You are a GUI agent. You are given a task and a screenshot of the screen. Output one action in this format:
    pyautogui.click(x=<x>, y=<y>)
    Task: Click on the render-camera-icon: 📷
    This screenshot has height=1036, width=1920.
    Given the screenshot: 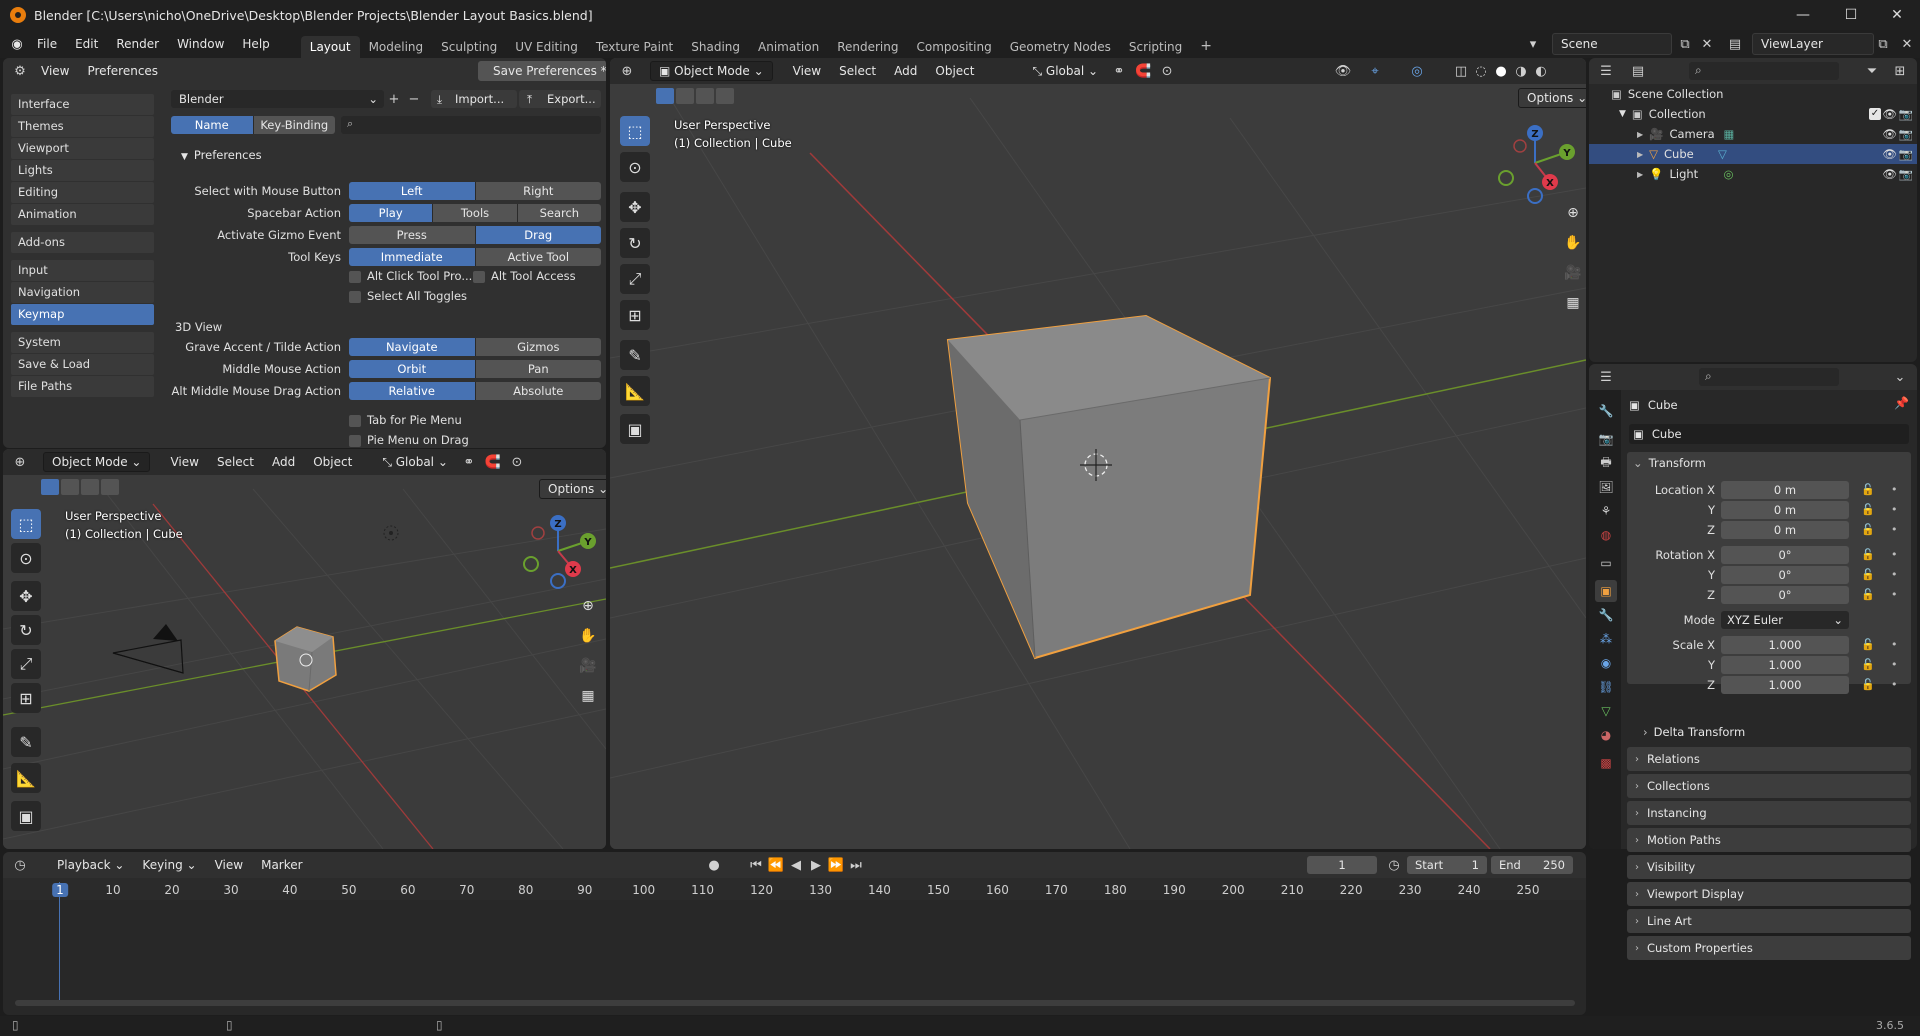 What is the action you would take?
    pyautogui.click(x=1906, y=134)
    